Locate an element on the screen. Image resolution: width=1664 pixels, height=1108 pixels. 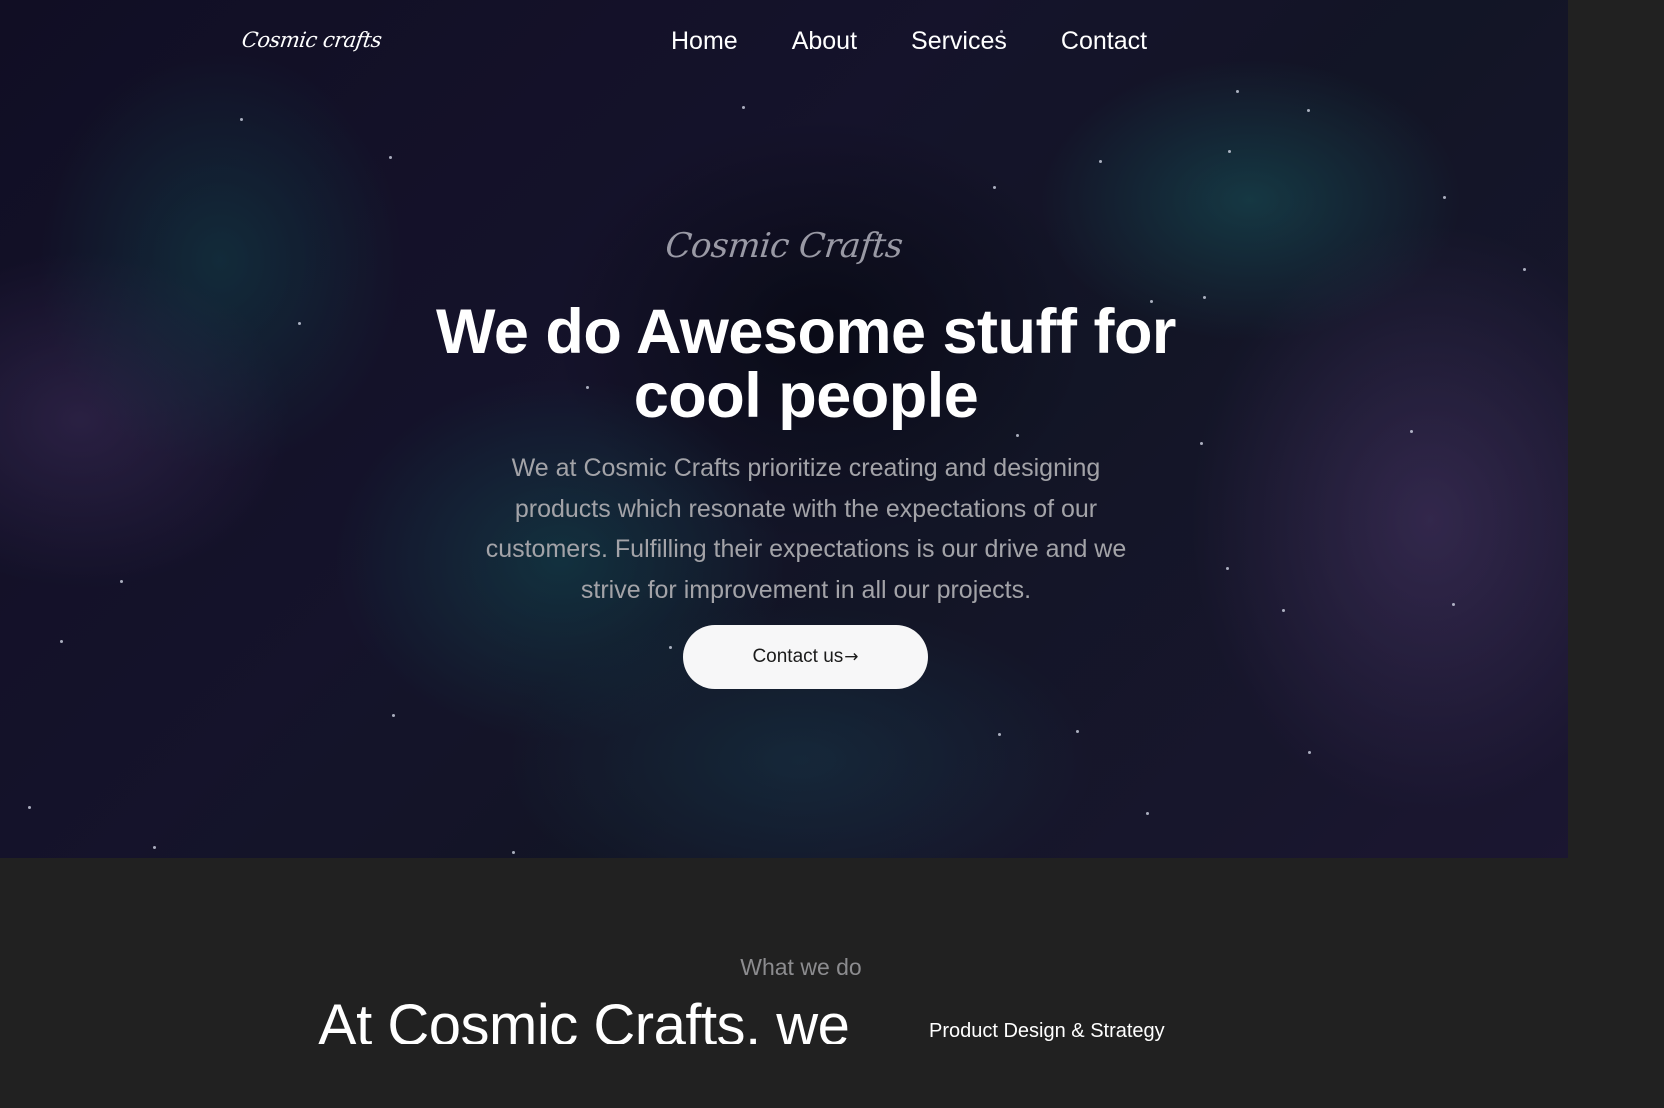
hero-headline: We do Awesome stuff for cool people is located at coordinates (806, 364).